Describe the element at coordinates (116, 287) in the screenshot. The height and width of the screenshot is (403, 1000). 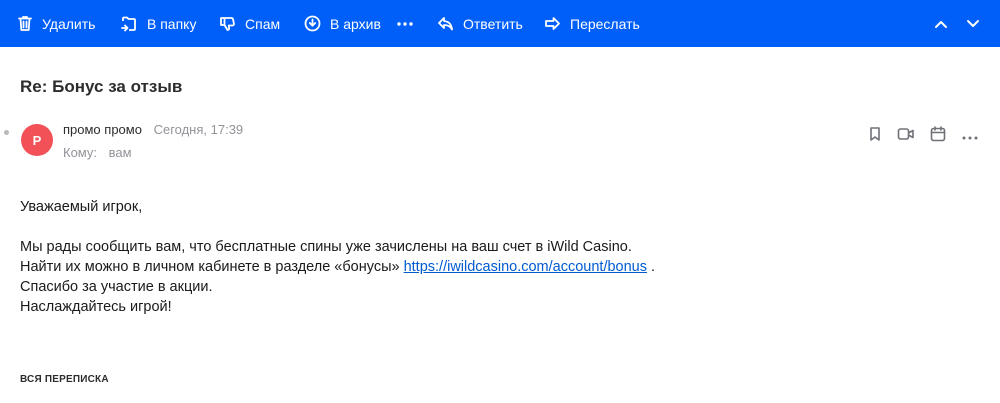
I see `body-line-3: Спасибо за участие в акции.` at that location.